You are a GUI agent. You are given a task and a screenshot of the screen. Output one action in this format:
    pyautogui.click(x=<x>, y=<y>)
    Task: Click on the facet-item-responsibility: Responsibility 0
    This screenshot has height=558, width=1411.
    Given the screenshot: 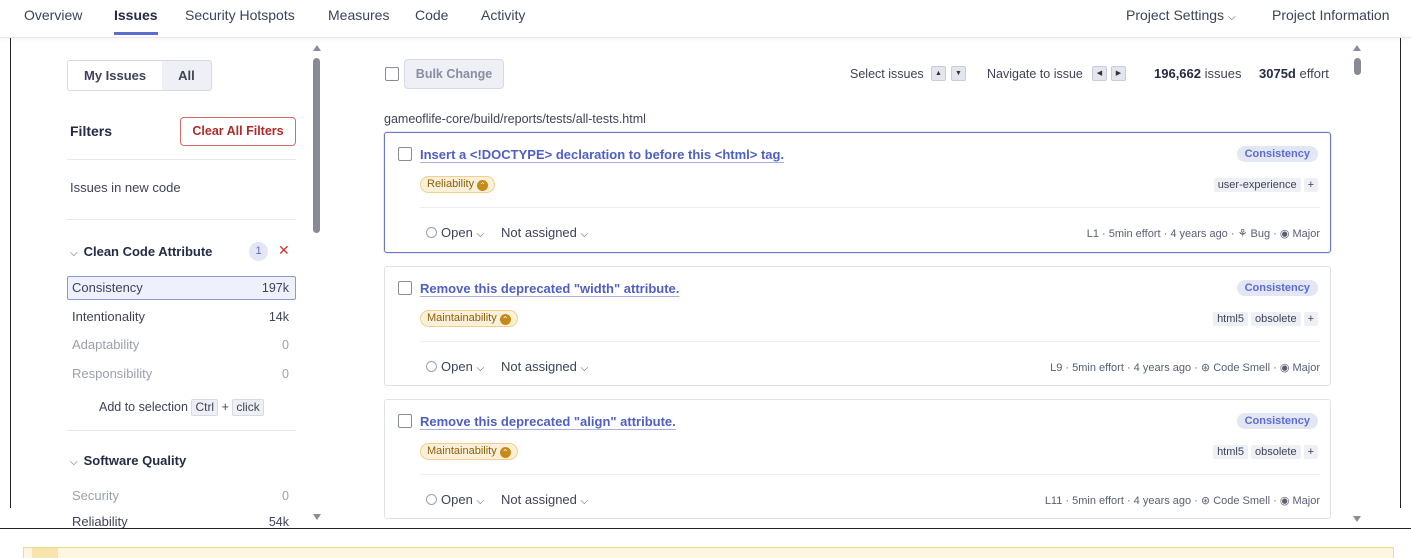 What is the action you would take?
    pyautogui.click(x=181, y=374)
    